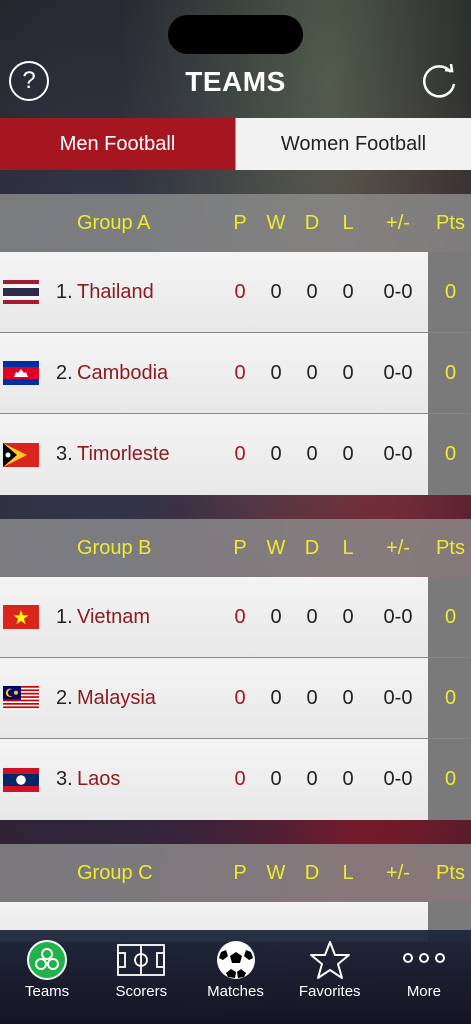  What do you see at coordinates (117, 144) in the screenshot?
I see `tab-men-football: Men Football` at bounding box center [117, 144].